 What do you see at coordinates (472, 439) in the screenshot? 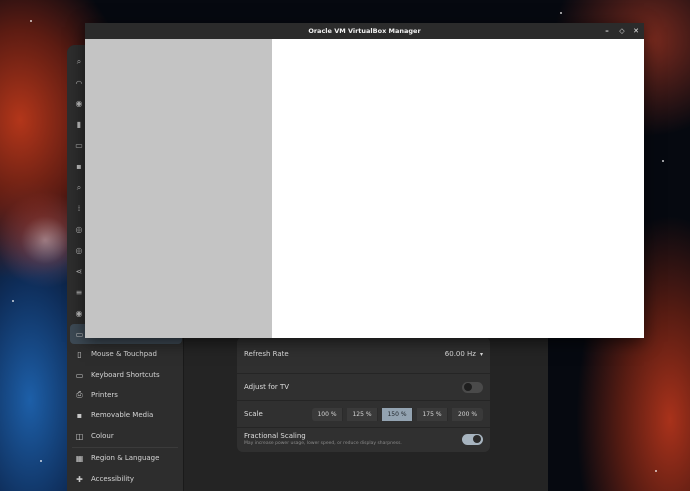
I see `fractional-scaling-toggle` at bounding box center [472, 439].